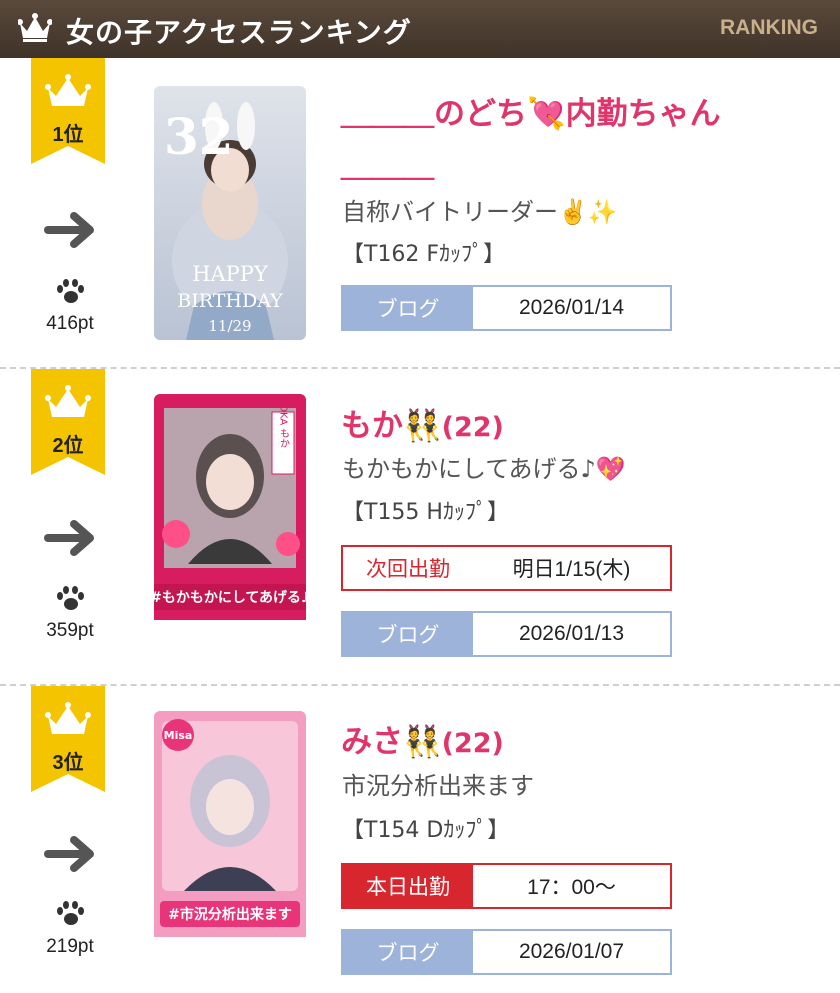 The width and height of the screenshot is (840, 993). I want to click on schedule-value: 明日1/15(木), so click(571, 569).